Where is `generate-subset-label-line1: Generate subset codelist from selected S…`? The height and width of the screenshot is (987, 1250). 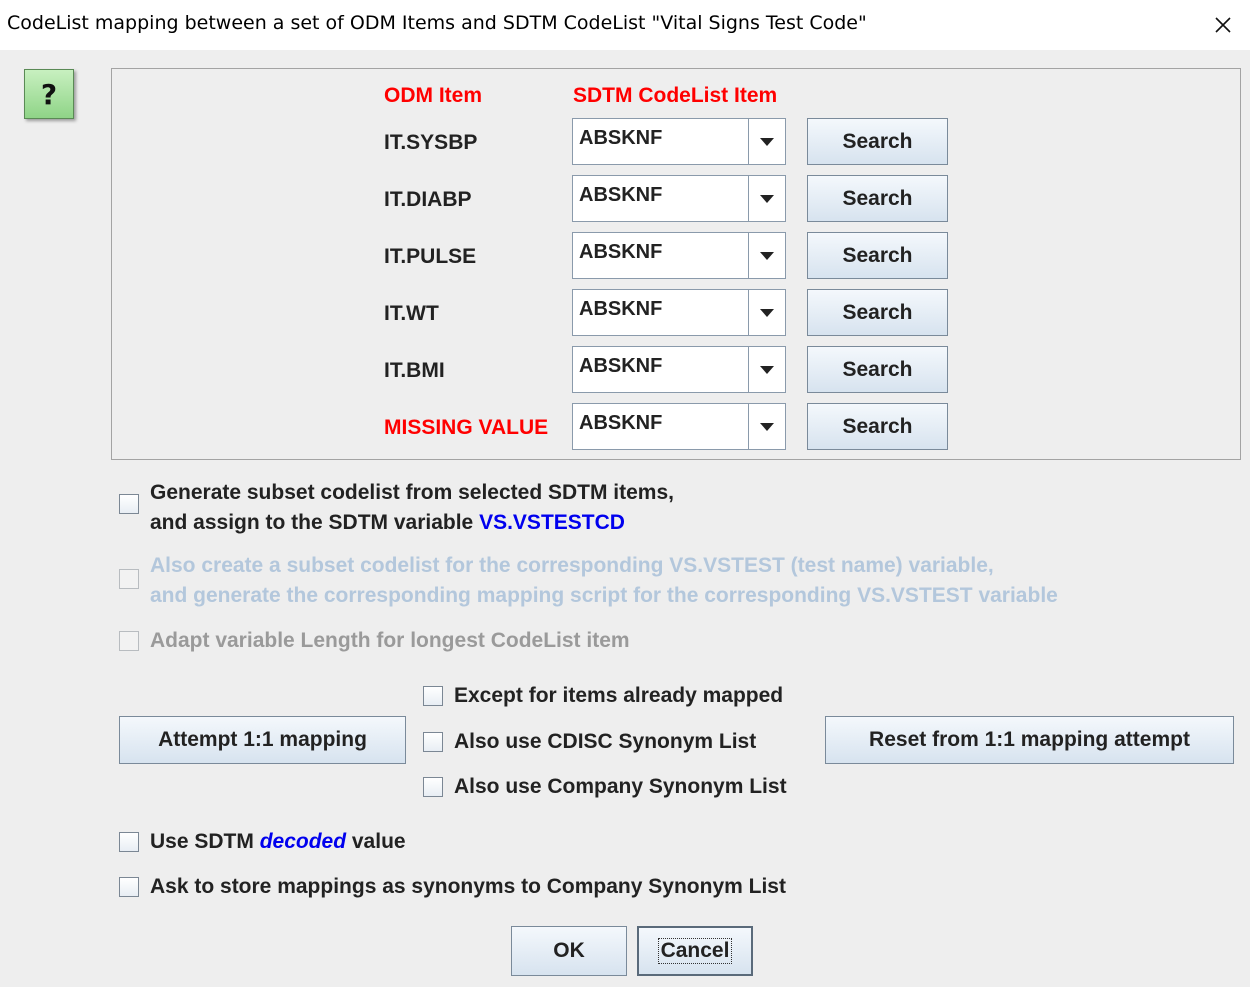
generate-subset-label-line1: Generate subset codelist from selected S… is located at coordinates (412, 492).